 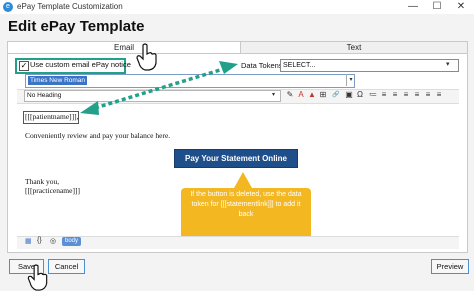 I want to click on preview-button: Preview, so click(x=450, y=266).